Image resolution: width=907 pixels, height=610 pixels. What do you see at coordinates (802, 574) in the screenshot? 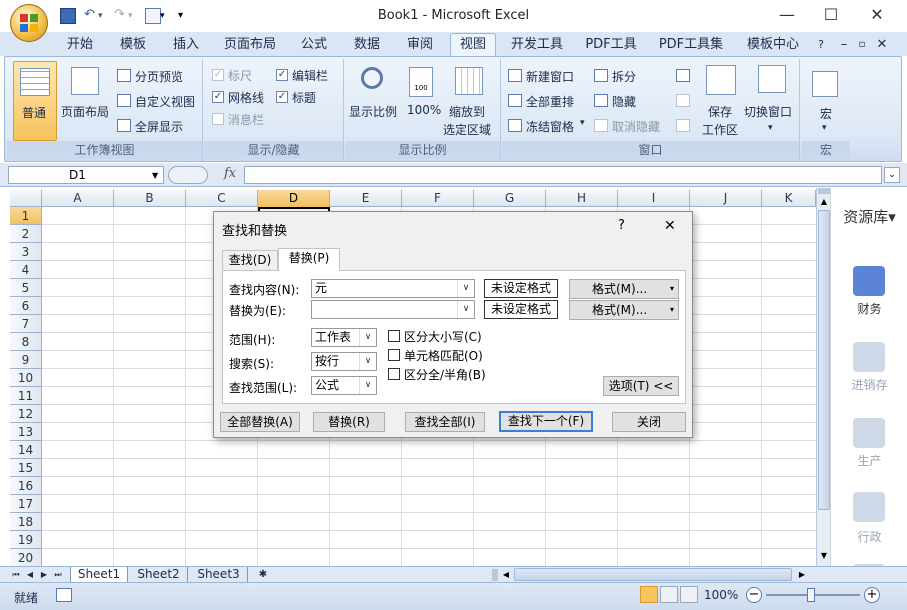
I see `scroll-right-icon: ▶` at bounding box center [802, 574].